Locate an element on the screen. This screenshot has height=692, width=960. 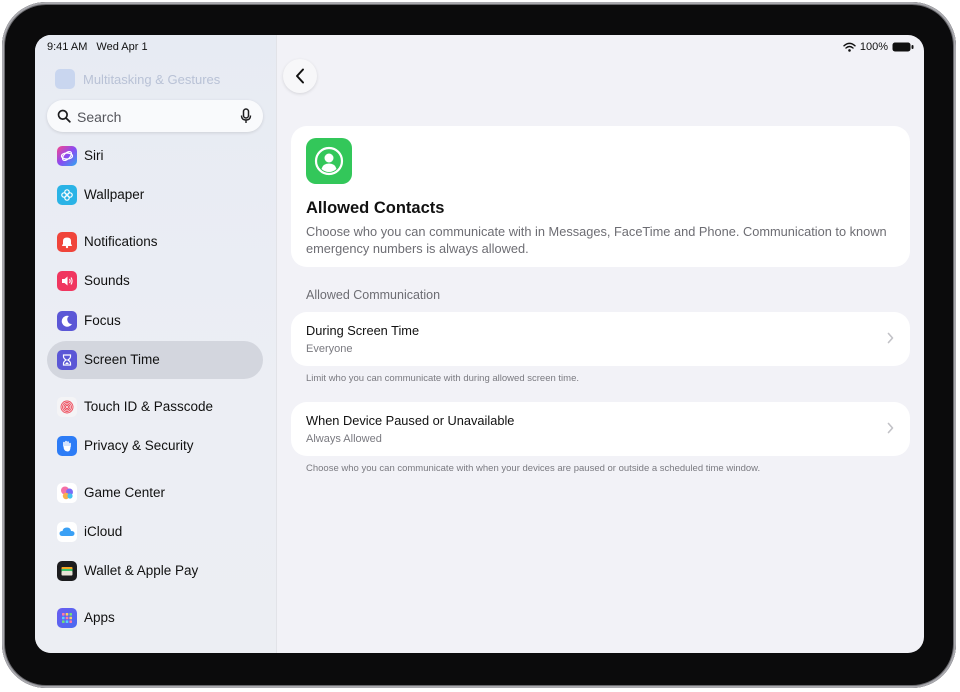
wallpaper-icon is located at coordinates (67, 195).